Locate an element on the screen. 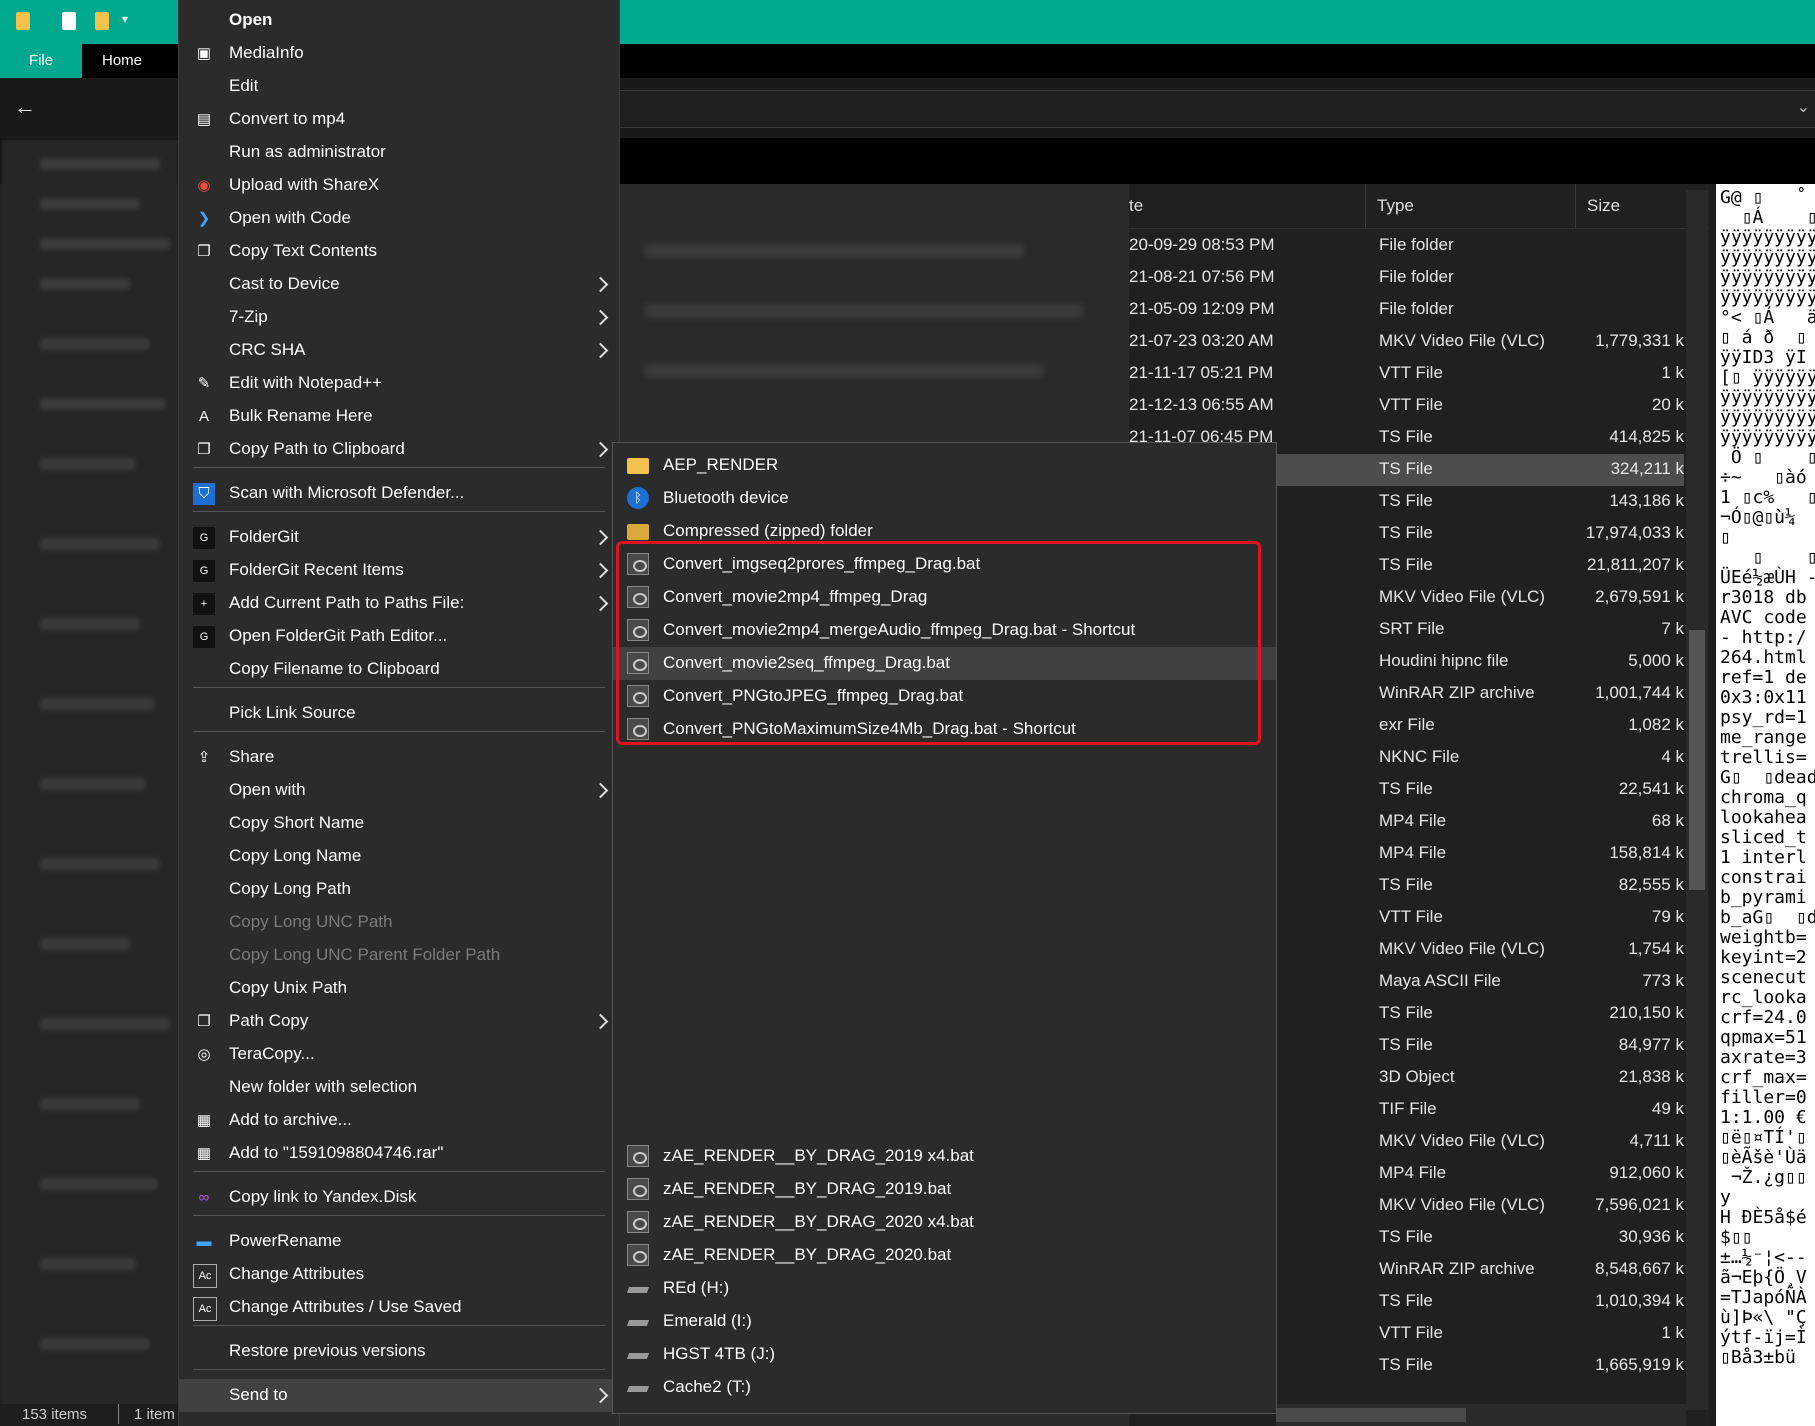 The image size is (1815, 1426). menu-item-run-as-administrator: Run as administrator is located at coordinates (399, 152).